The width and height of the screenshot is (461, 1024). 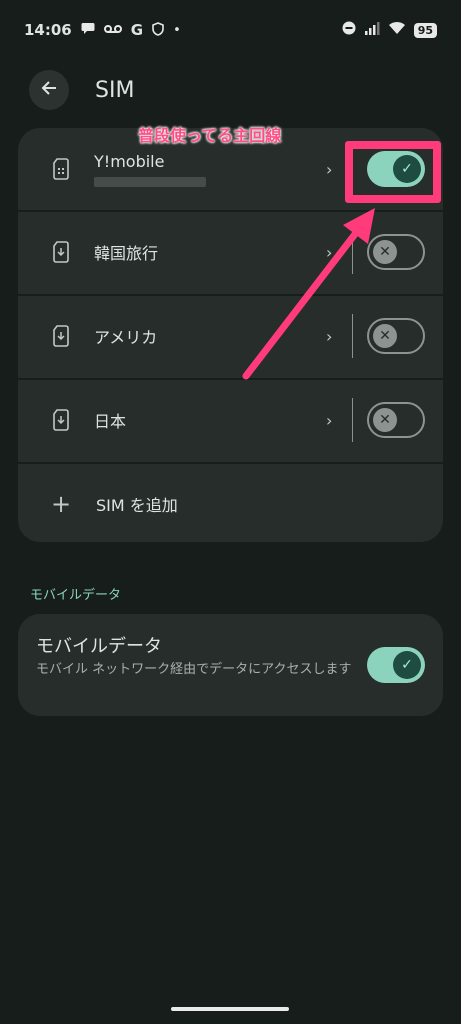 I want to click on wifi-icon, so click(x=397, y=30).